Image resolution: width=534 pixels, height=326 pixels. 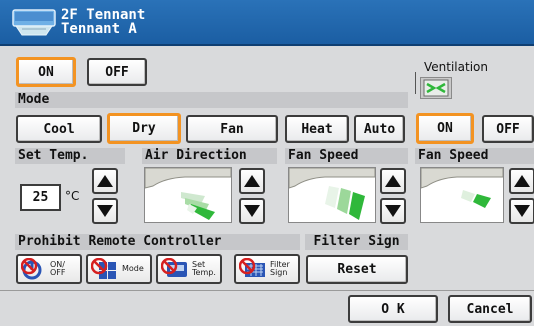 I want to click on ventilation-fan-up-button, so click(x=521, y=181).